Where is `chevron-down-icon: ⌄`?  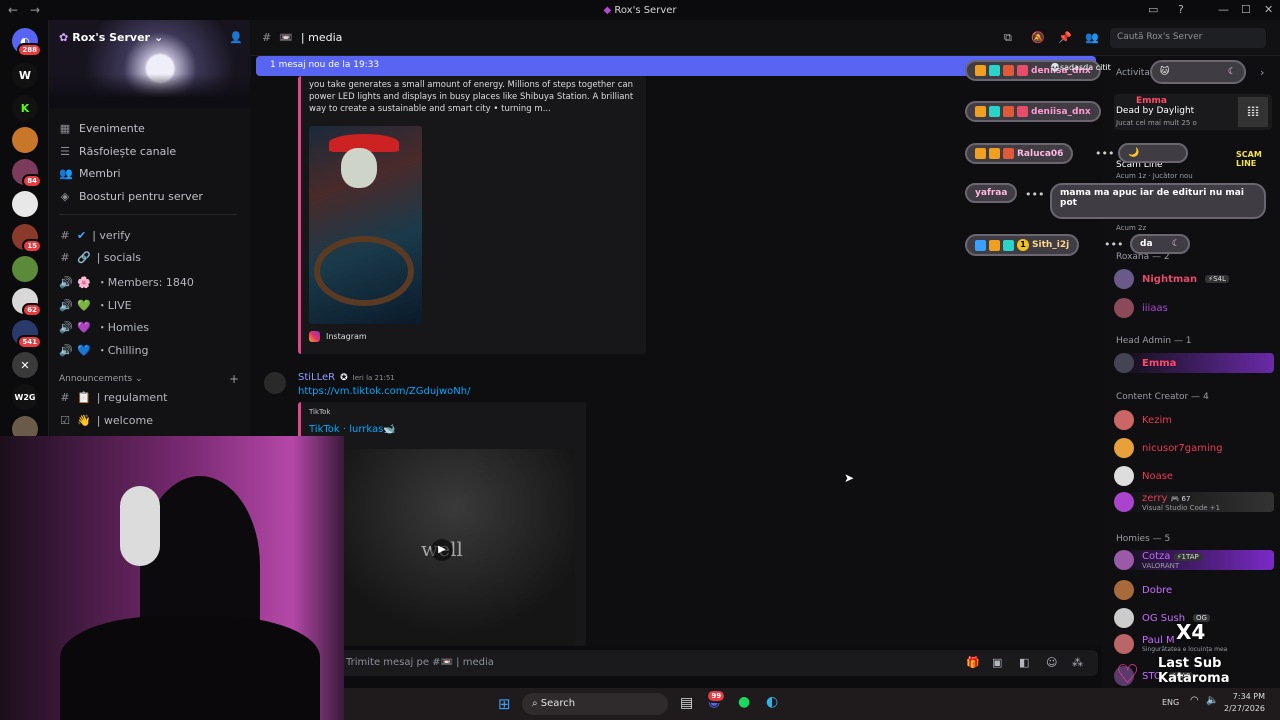 chevron-down-icon: ⌄ is located at coordinates (158, 37).